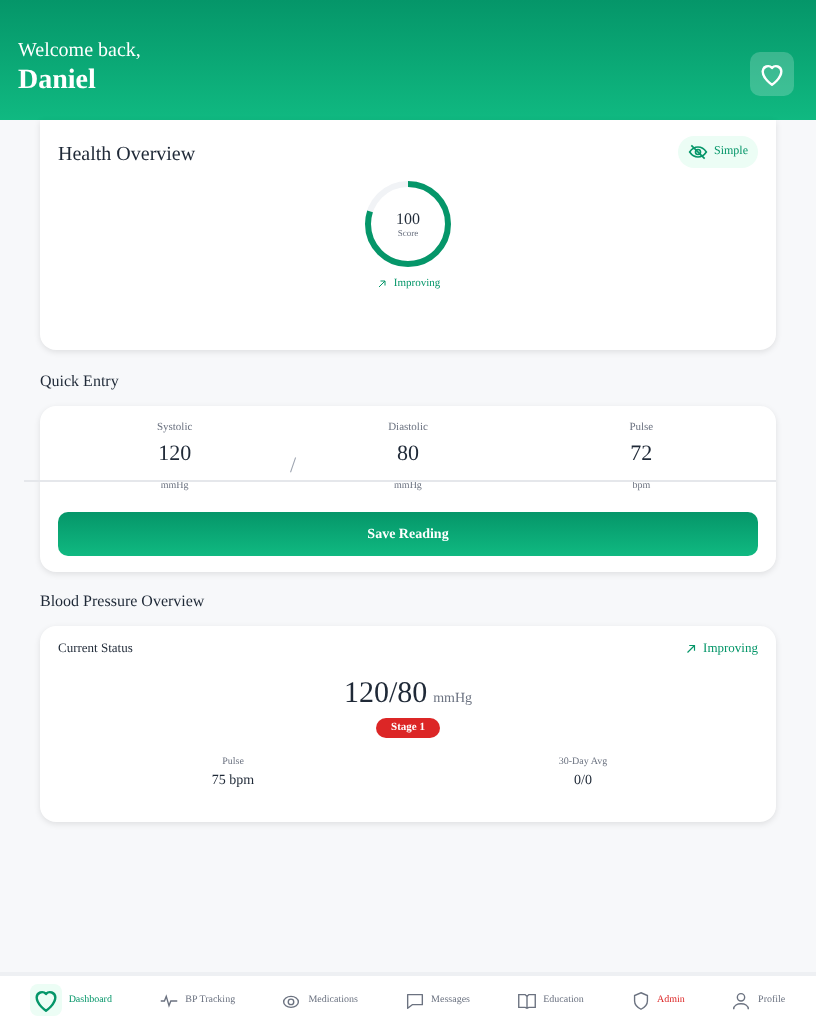 This screenshot has width=816, height=1024. Describe the element at coordinates (79, 51) in the screenshot. I see `greeting-text: Welcome back,` at that location.